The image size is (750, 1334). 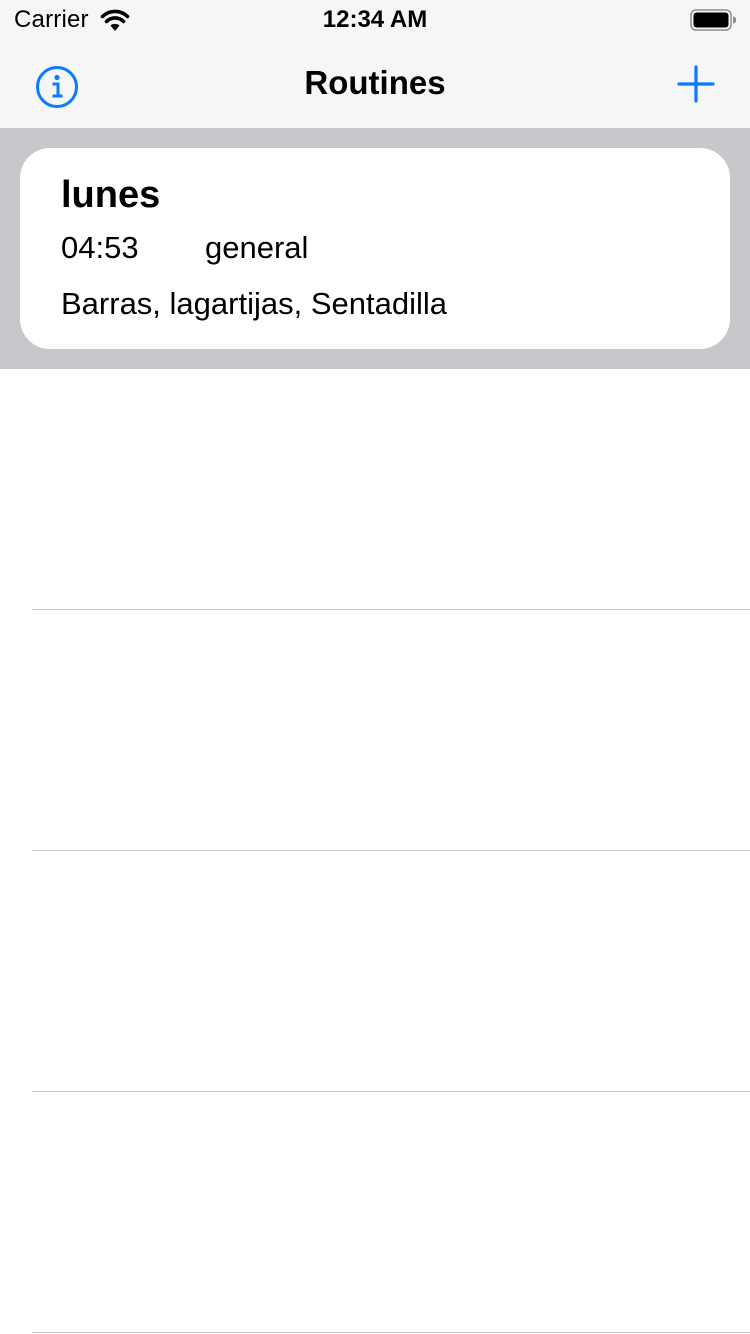 What do you see at coordinates (100, 247) in the screenshot?
I see `routine-time: 04:53` at bounding box center [100, 247].